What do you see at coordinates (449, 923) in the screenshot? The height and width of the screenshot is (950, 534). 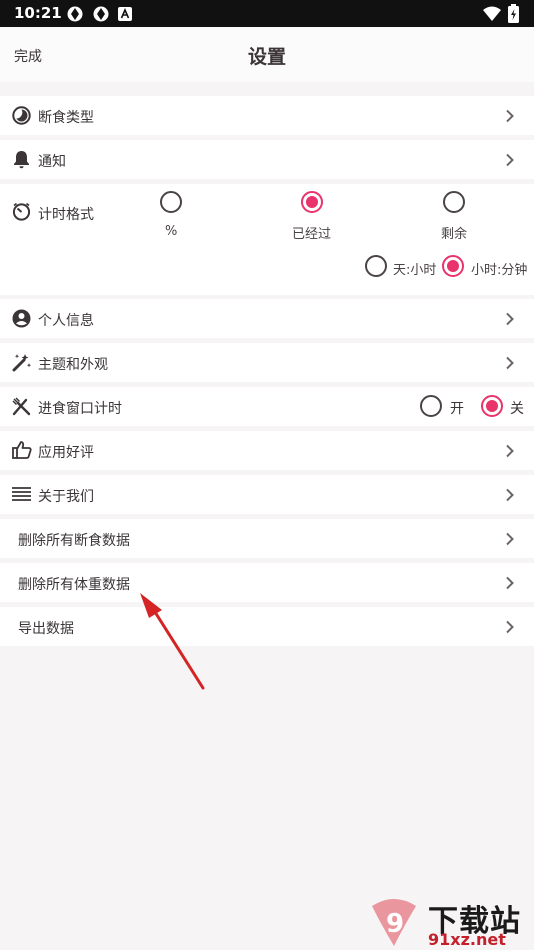 I see `watermark: 9 下载站 91xz.net` at bounding box center [449, 923].